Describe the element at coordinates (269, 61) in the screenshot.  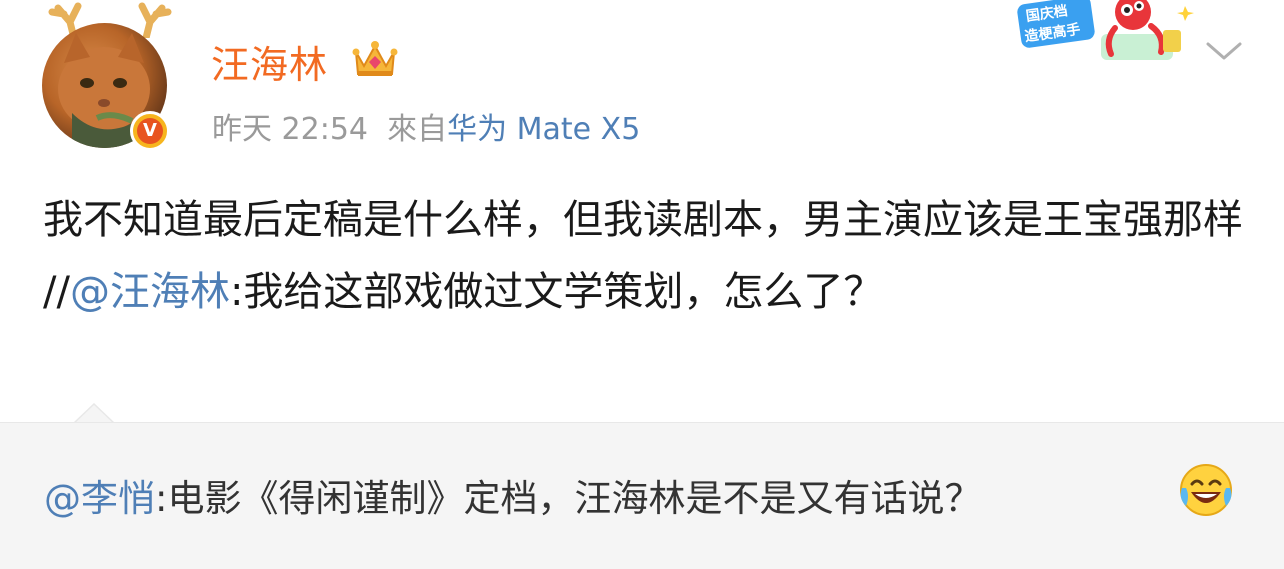
I see `username: 汪海林` at that location.